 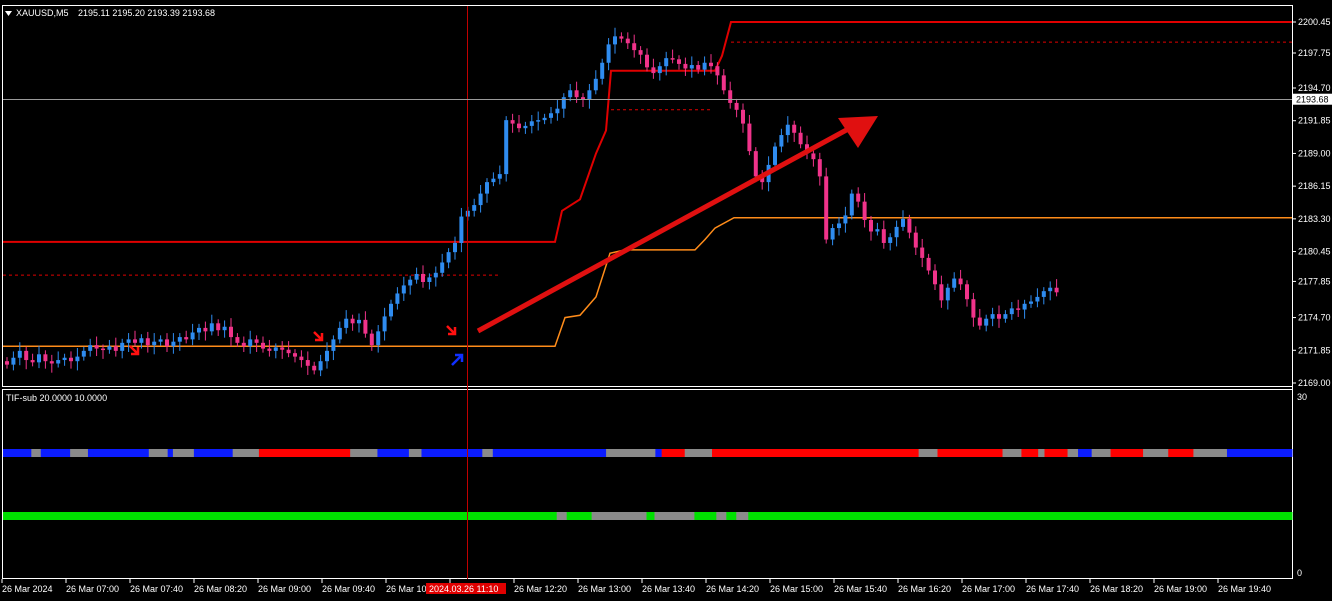 What do you see at coordinates (860, 589) in the screenshot?
I see `time-label: 26 Mar 15:40` at bounding box center [860, 589].